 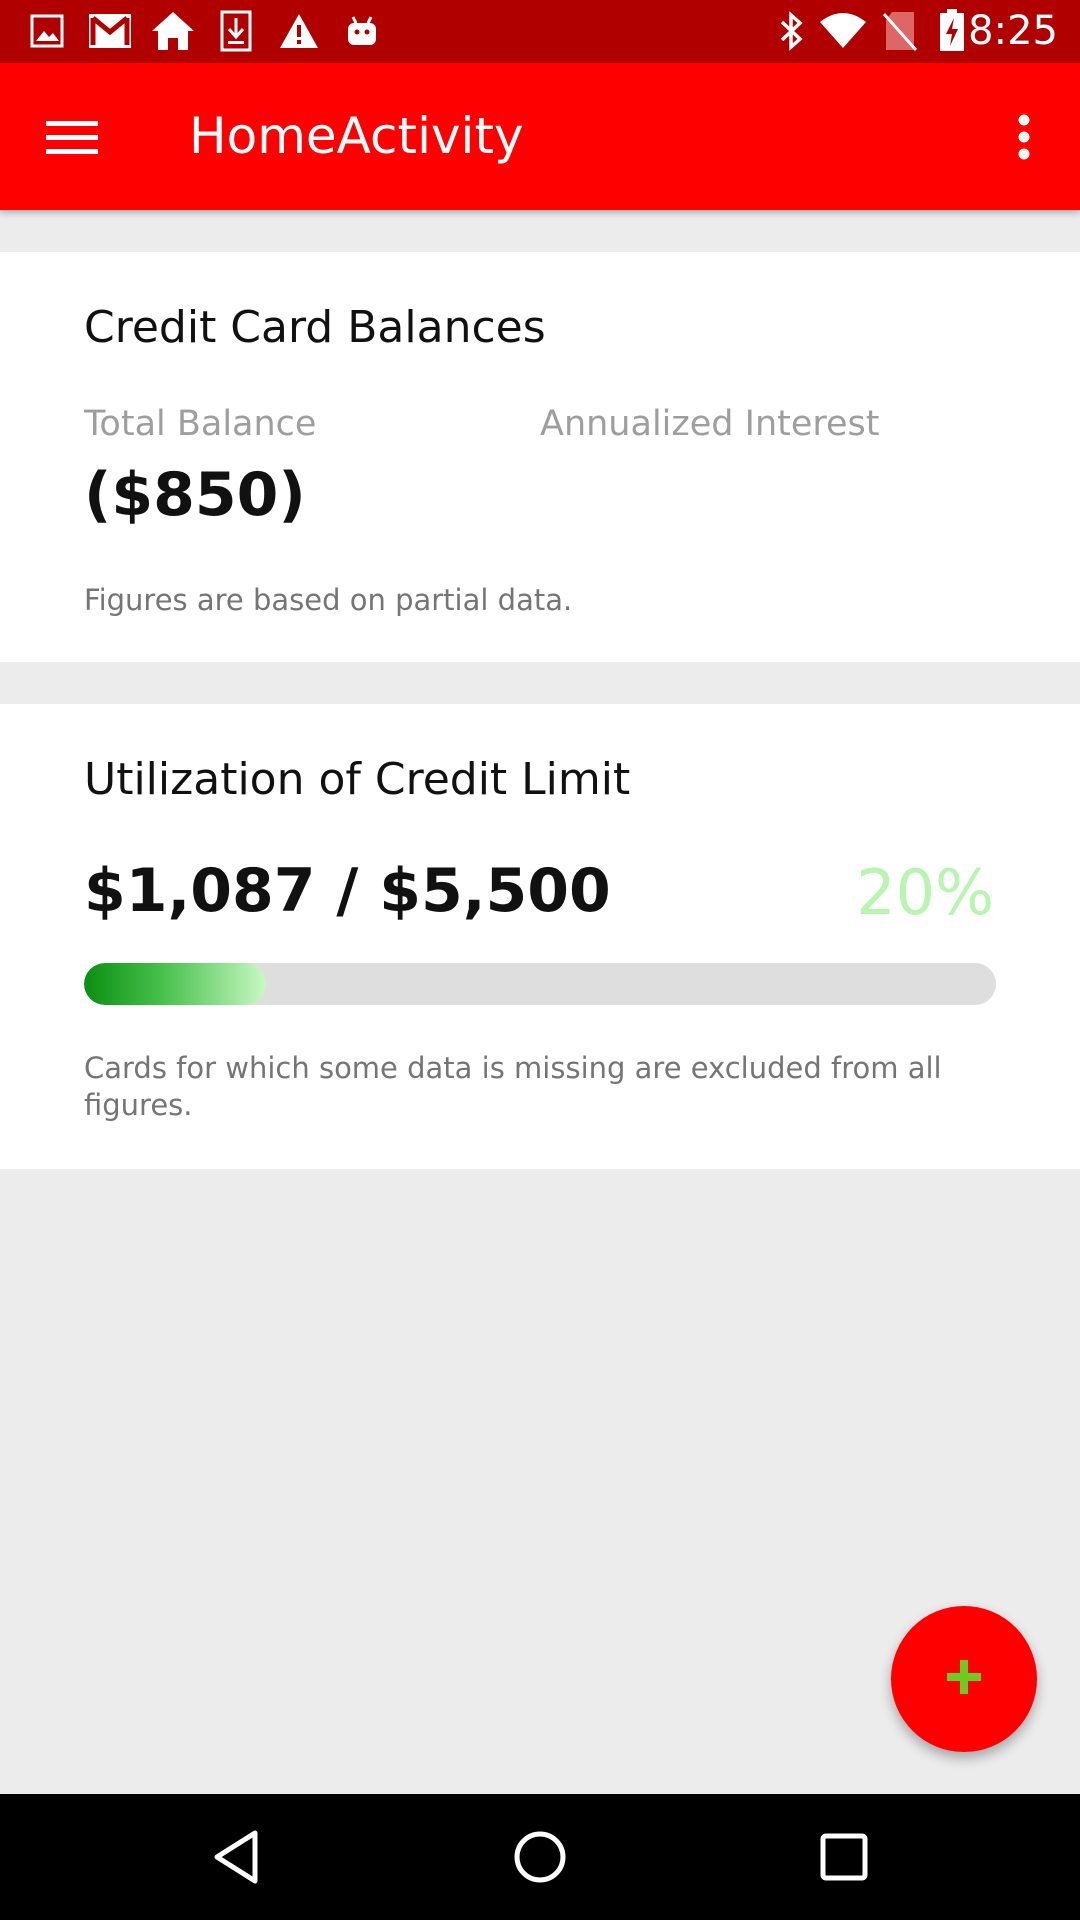 What do you see at coordinates (540, 136) in the screenshot?
I see `app-bar: HomeActivity` at bounding box center [540, 136].